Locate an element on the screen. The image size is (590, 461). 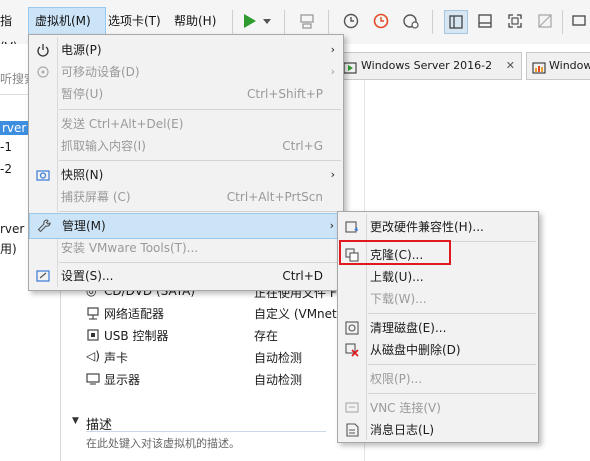
description-hint: 在此处键入对该虚拟机的描述。 is located at coordinates (163, 443).